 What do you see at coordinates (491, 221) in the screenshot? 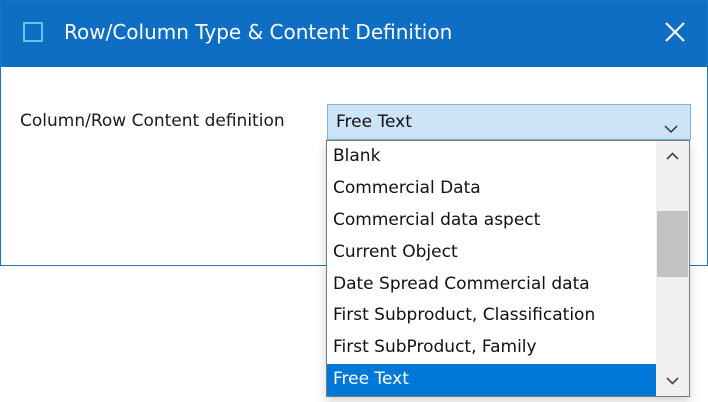
I see `list-item-commercial-data-aspect: Commercial data aspect` at bounding box center [491, 221].